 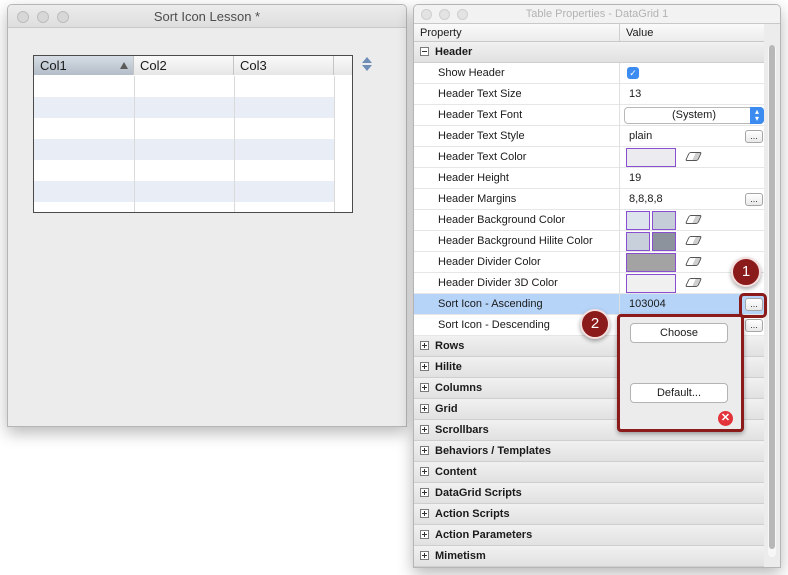 I want to click on prop-show-header: Show Header ✓, so click(x=589, y=73).